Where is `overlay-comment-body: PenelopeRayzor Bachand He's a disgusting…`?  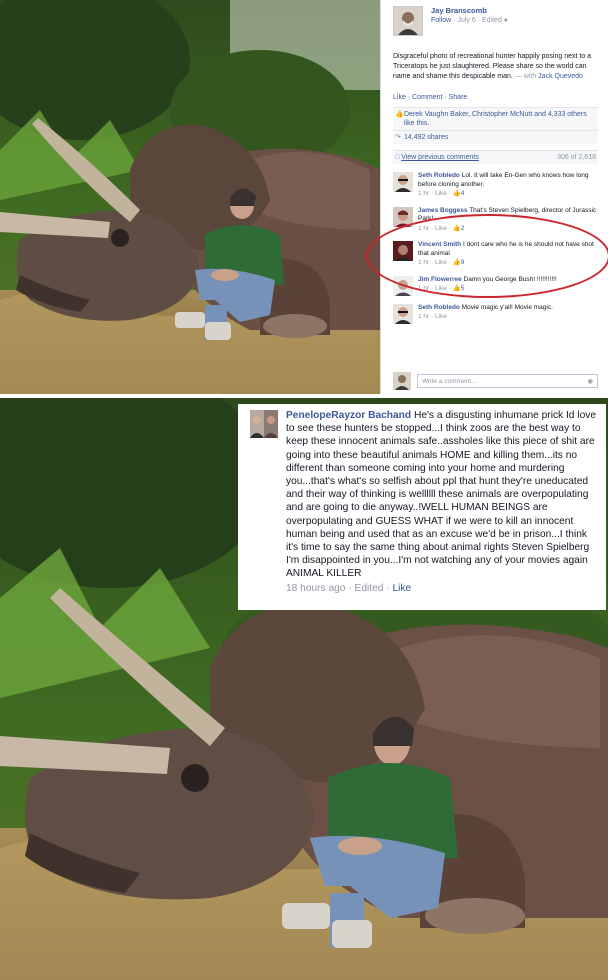 overlay-comment-body: PenelopeRayzor Bachand He's a disgusting… is located at coordinates (424, 495).